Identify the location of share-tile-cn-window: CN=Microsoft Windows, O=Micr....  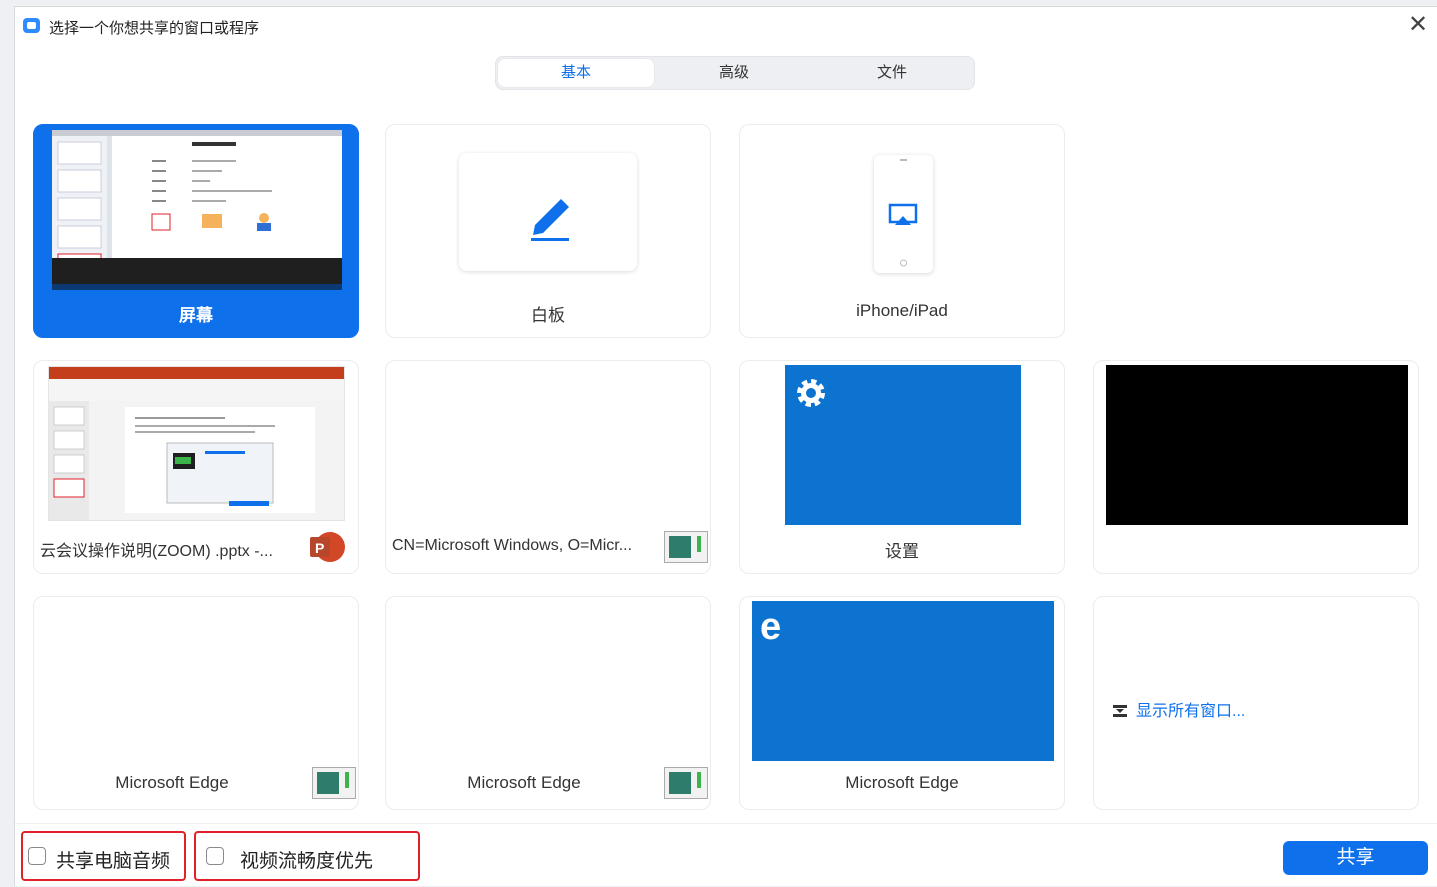
(548, 467).